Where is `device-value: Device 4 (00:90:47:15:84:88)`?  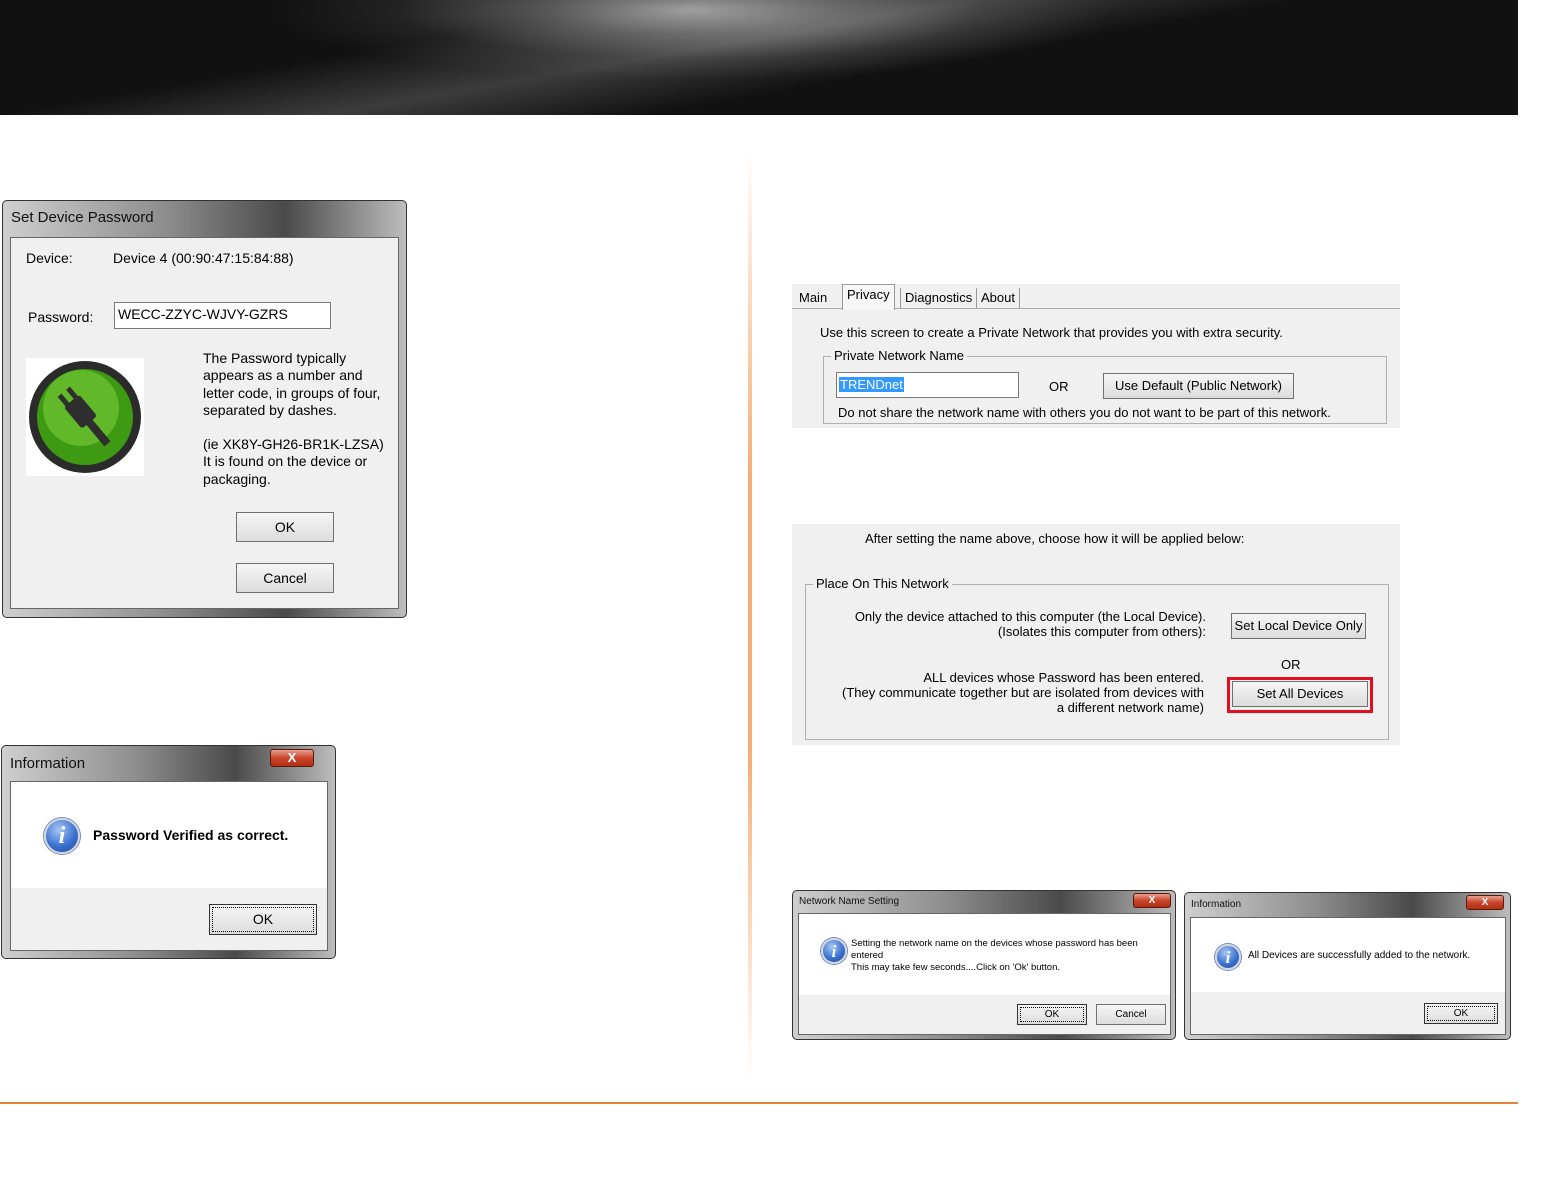 device-value: Device 4 (00:90:47:15:84:88) is located at coordinates (203, 258).